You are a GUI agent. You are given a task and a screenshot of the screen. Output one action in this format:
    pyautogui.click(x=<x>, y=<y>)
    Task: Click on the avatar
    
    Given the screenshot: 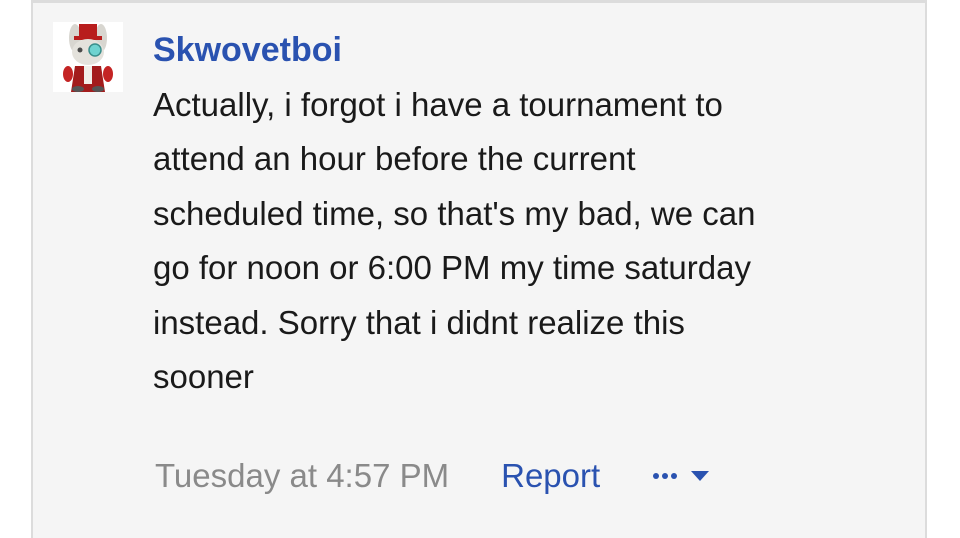 What is the action you would take?
    pyautogui.click(x=88, y=57)
    